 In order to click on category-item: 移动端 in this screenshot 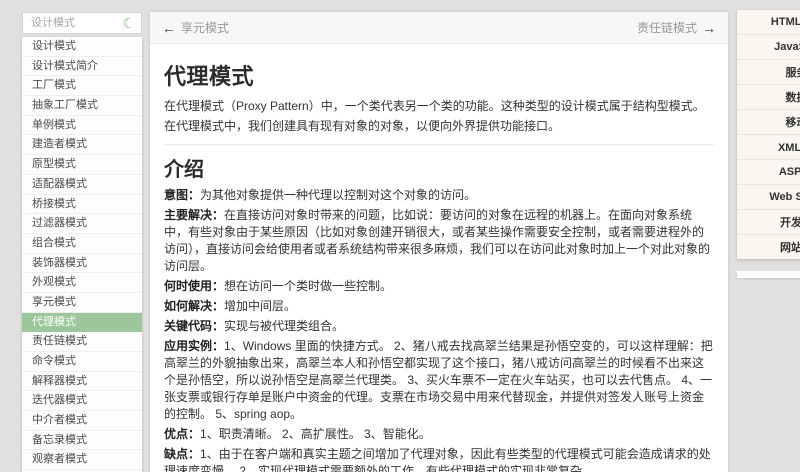, I will do `click(768, 122)`.